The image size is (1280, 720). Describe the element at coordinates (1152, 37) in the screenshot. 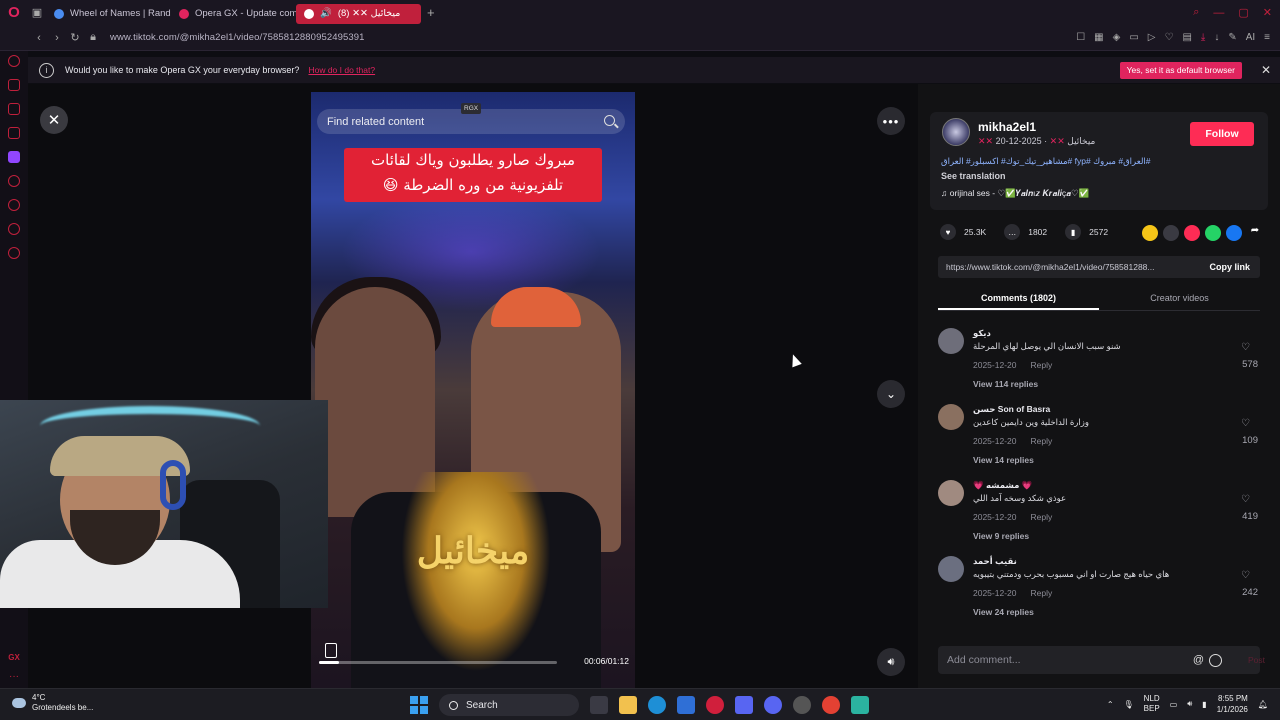

I see `play-icon: ▷` at that location.